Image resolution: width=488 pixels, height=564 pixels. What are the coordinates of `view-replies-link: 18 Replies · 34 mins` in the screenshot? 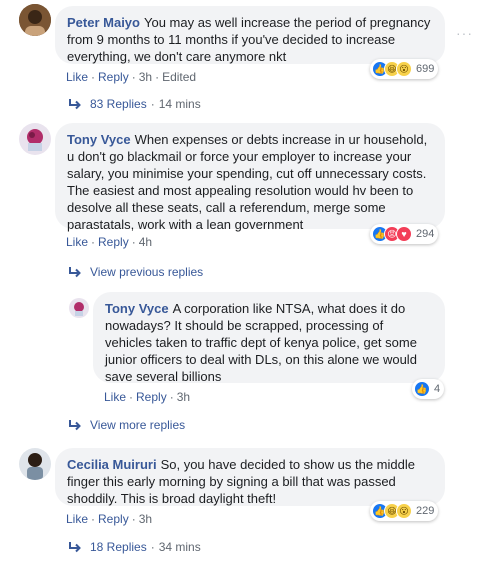 It's located at (134, 547).